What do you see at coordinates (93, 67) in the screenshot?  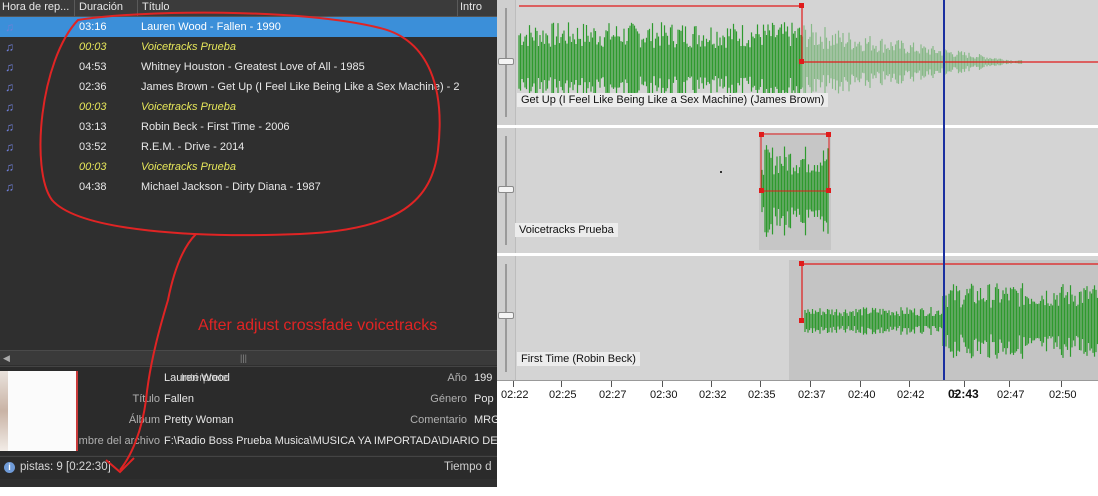 I see `row-duration: 04:53` at bounding box center [93, 67].